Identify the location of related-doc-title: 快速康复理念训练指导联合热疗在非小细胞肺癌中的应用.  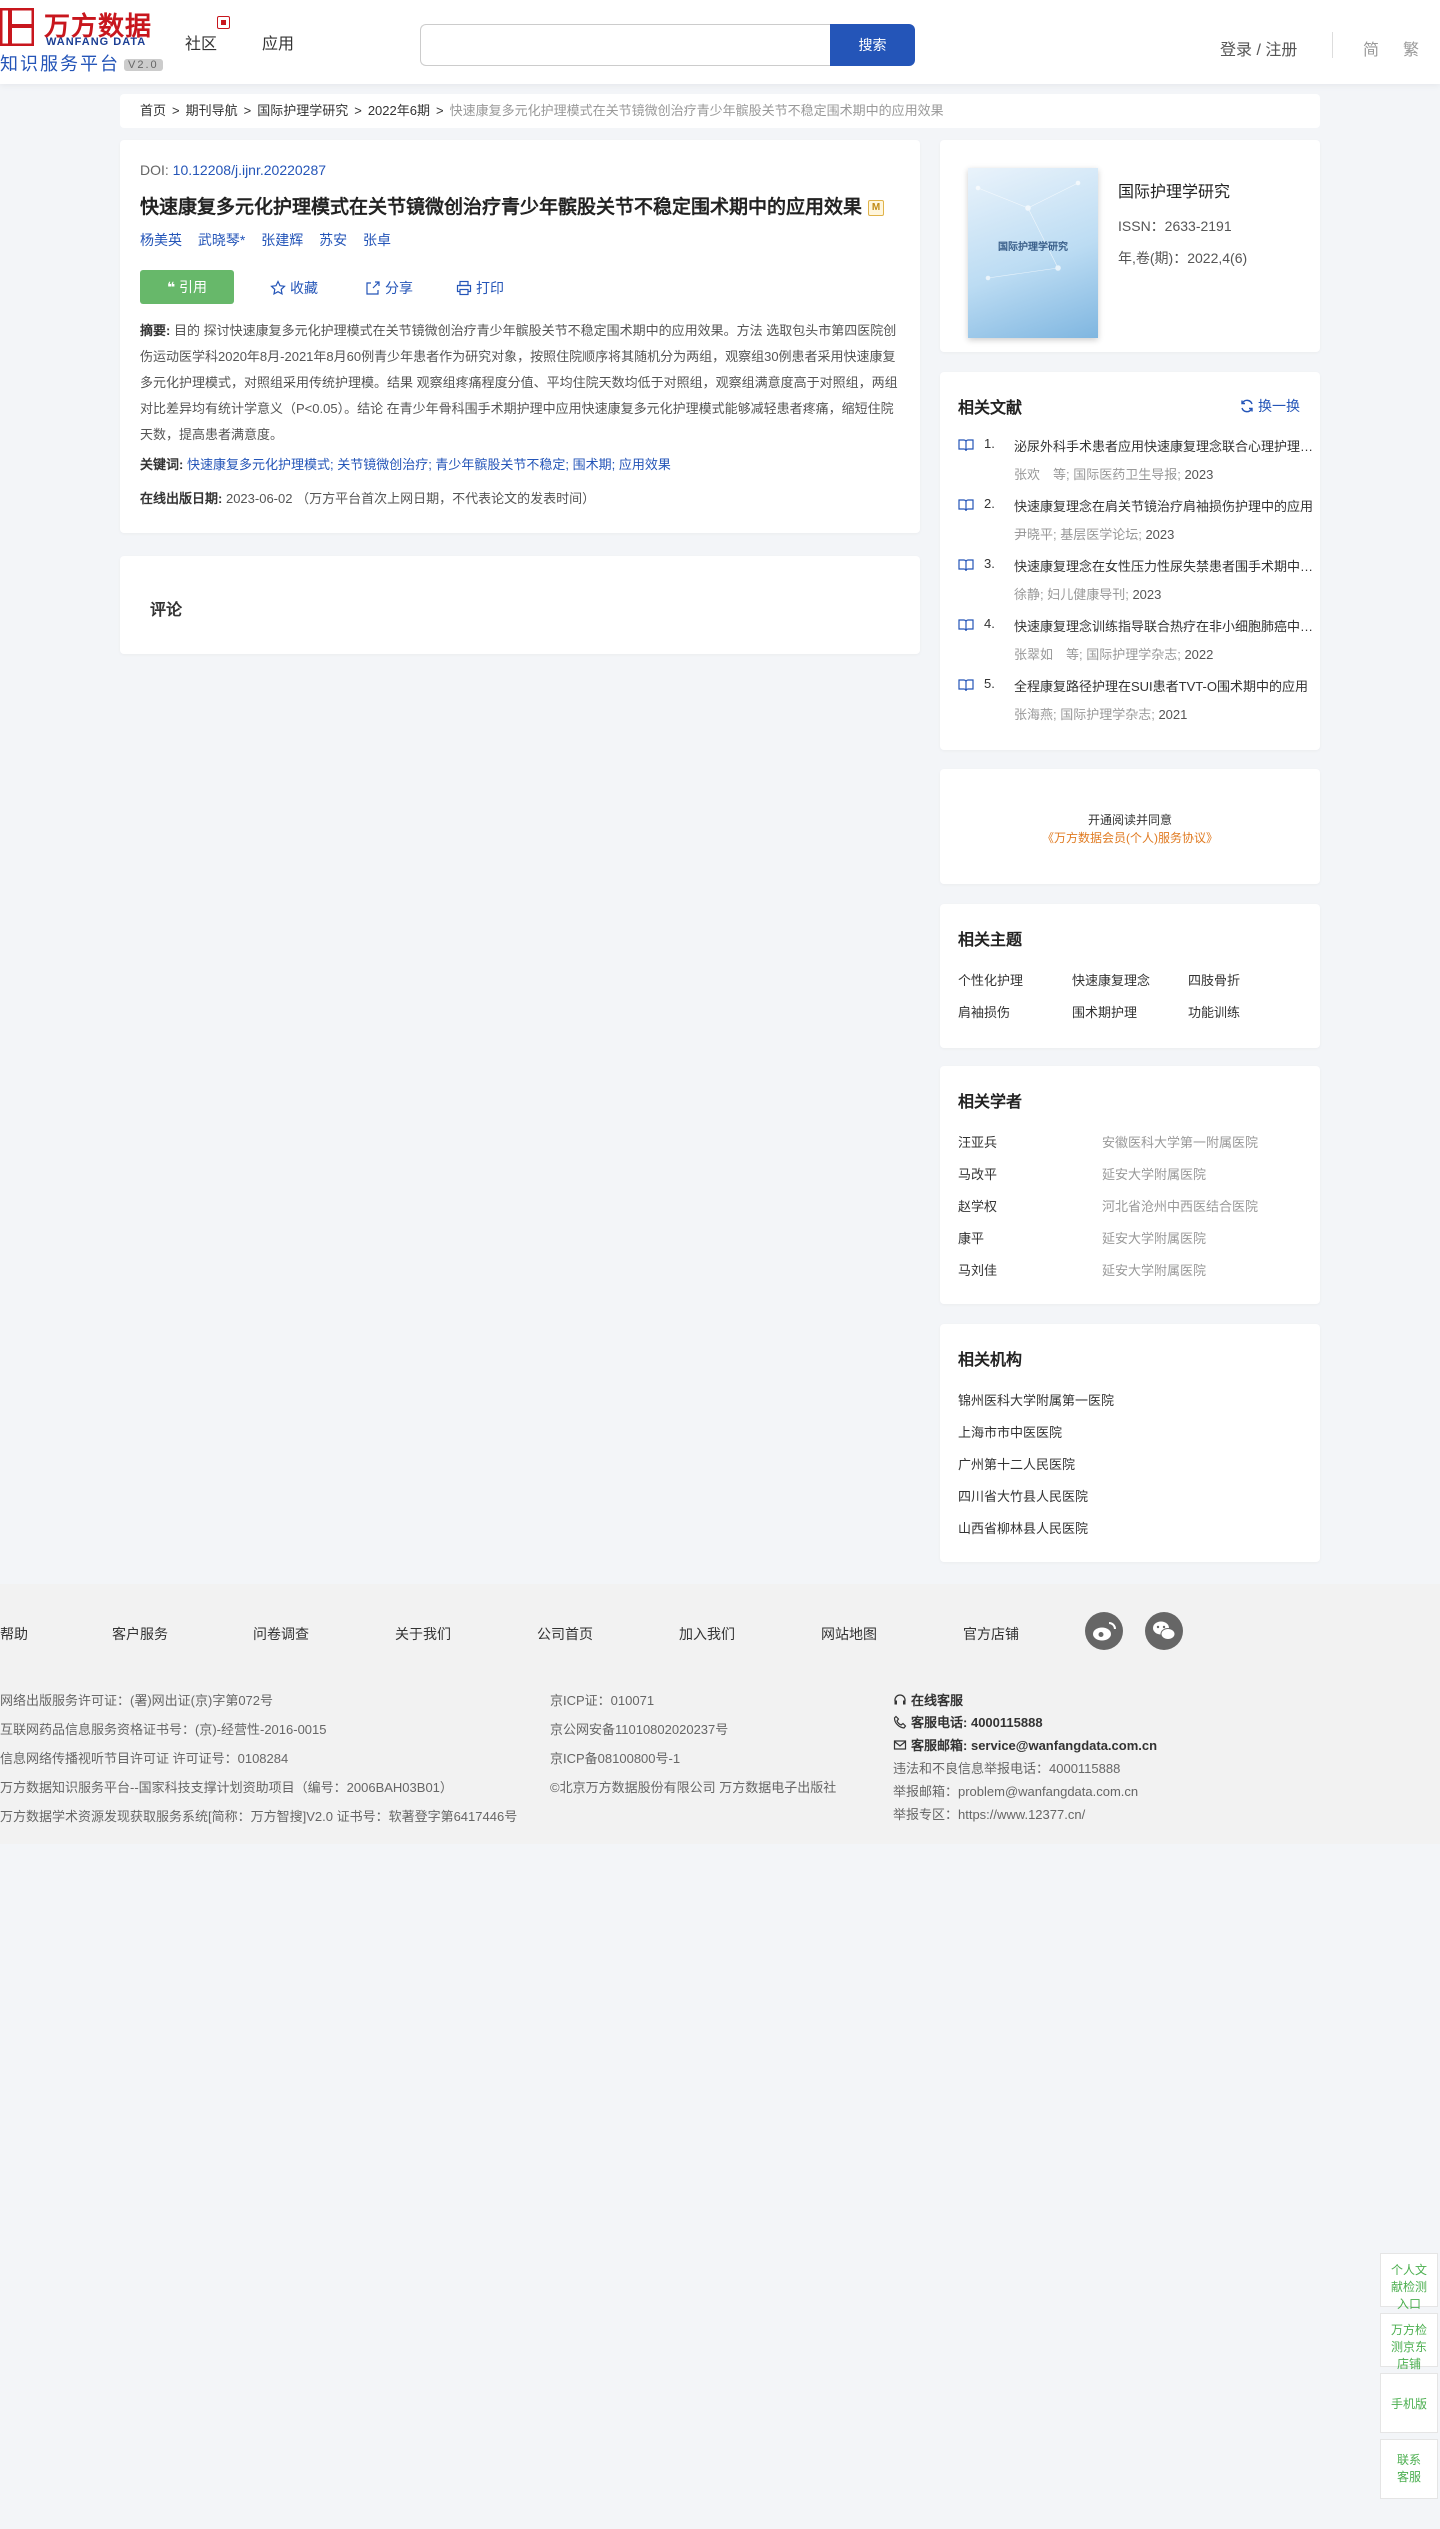
(1164, 625).